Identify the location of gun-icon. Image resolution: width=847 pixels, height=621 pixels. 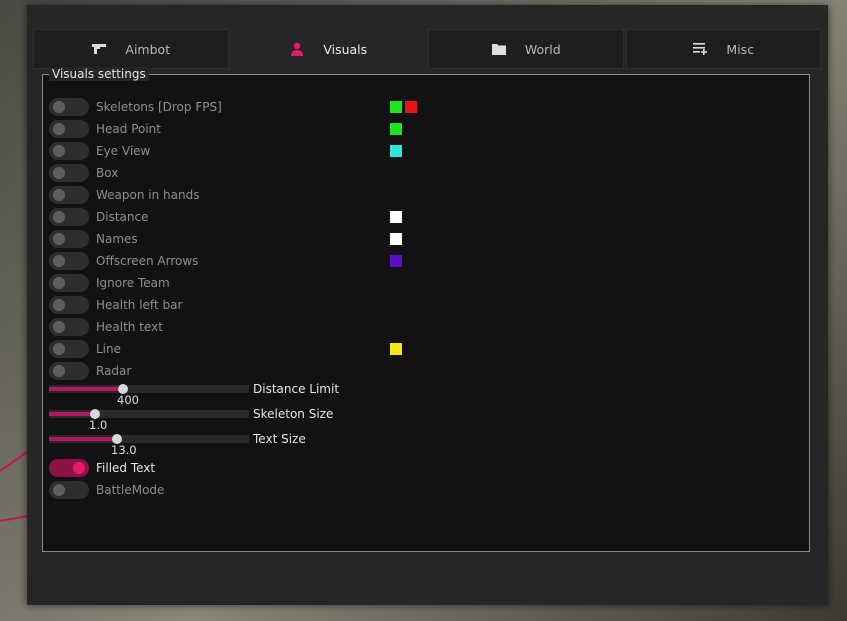
(99, 49).